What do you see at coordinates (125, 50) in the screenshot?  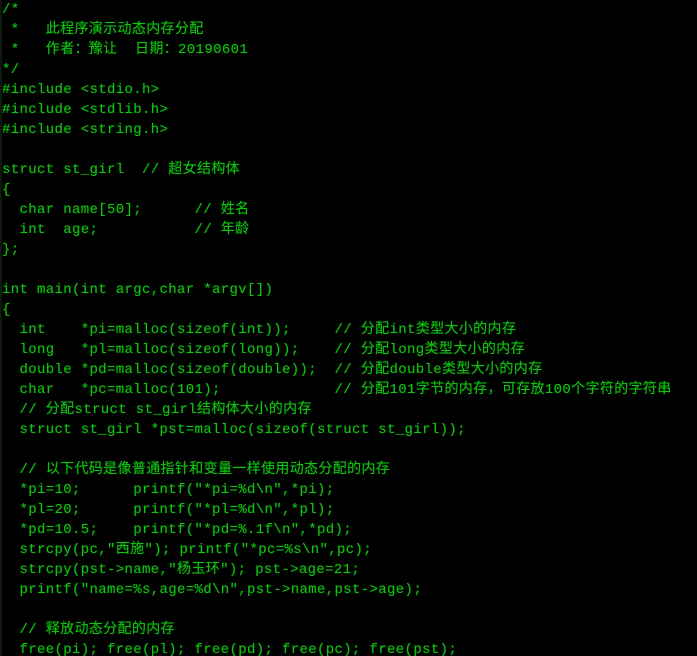 I see `code-line: * 作者：豫让 日期：20190601` at bounding box center [125, 50].